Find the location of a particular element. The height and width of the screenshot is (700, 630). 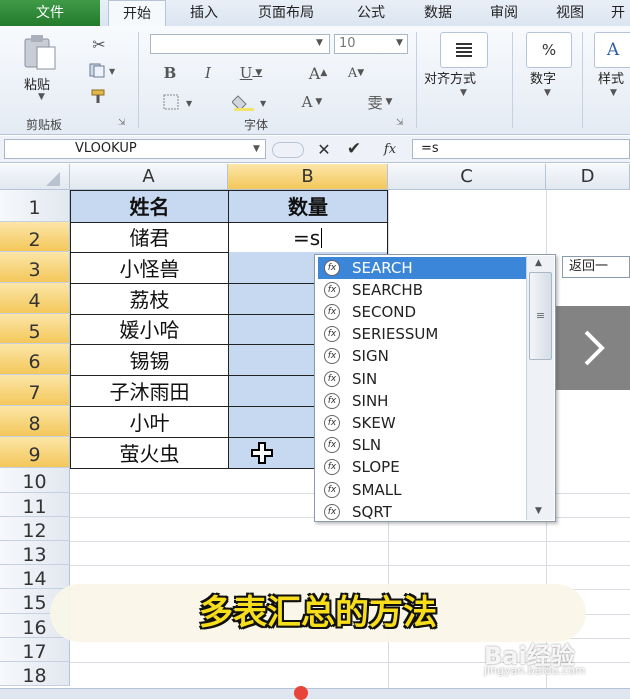

grow-font-icon: A ▲ is located at coordinates (318, 73).